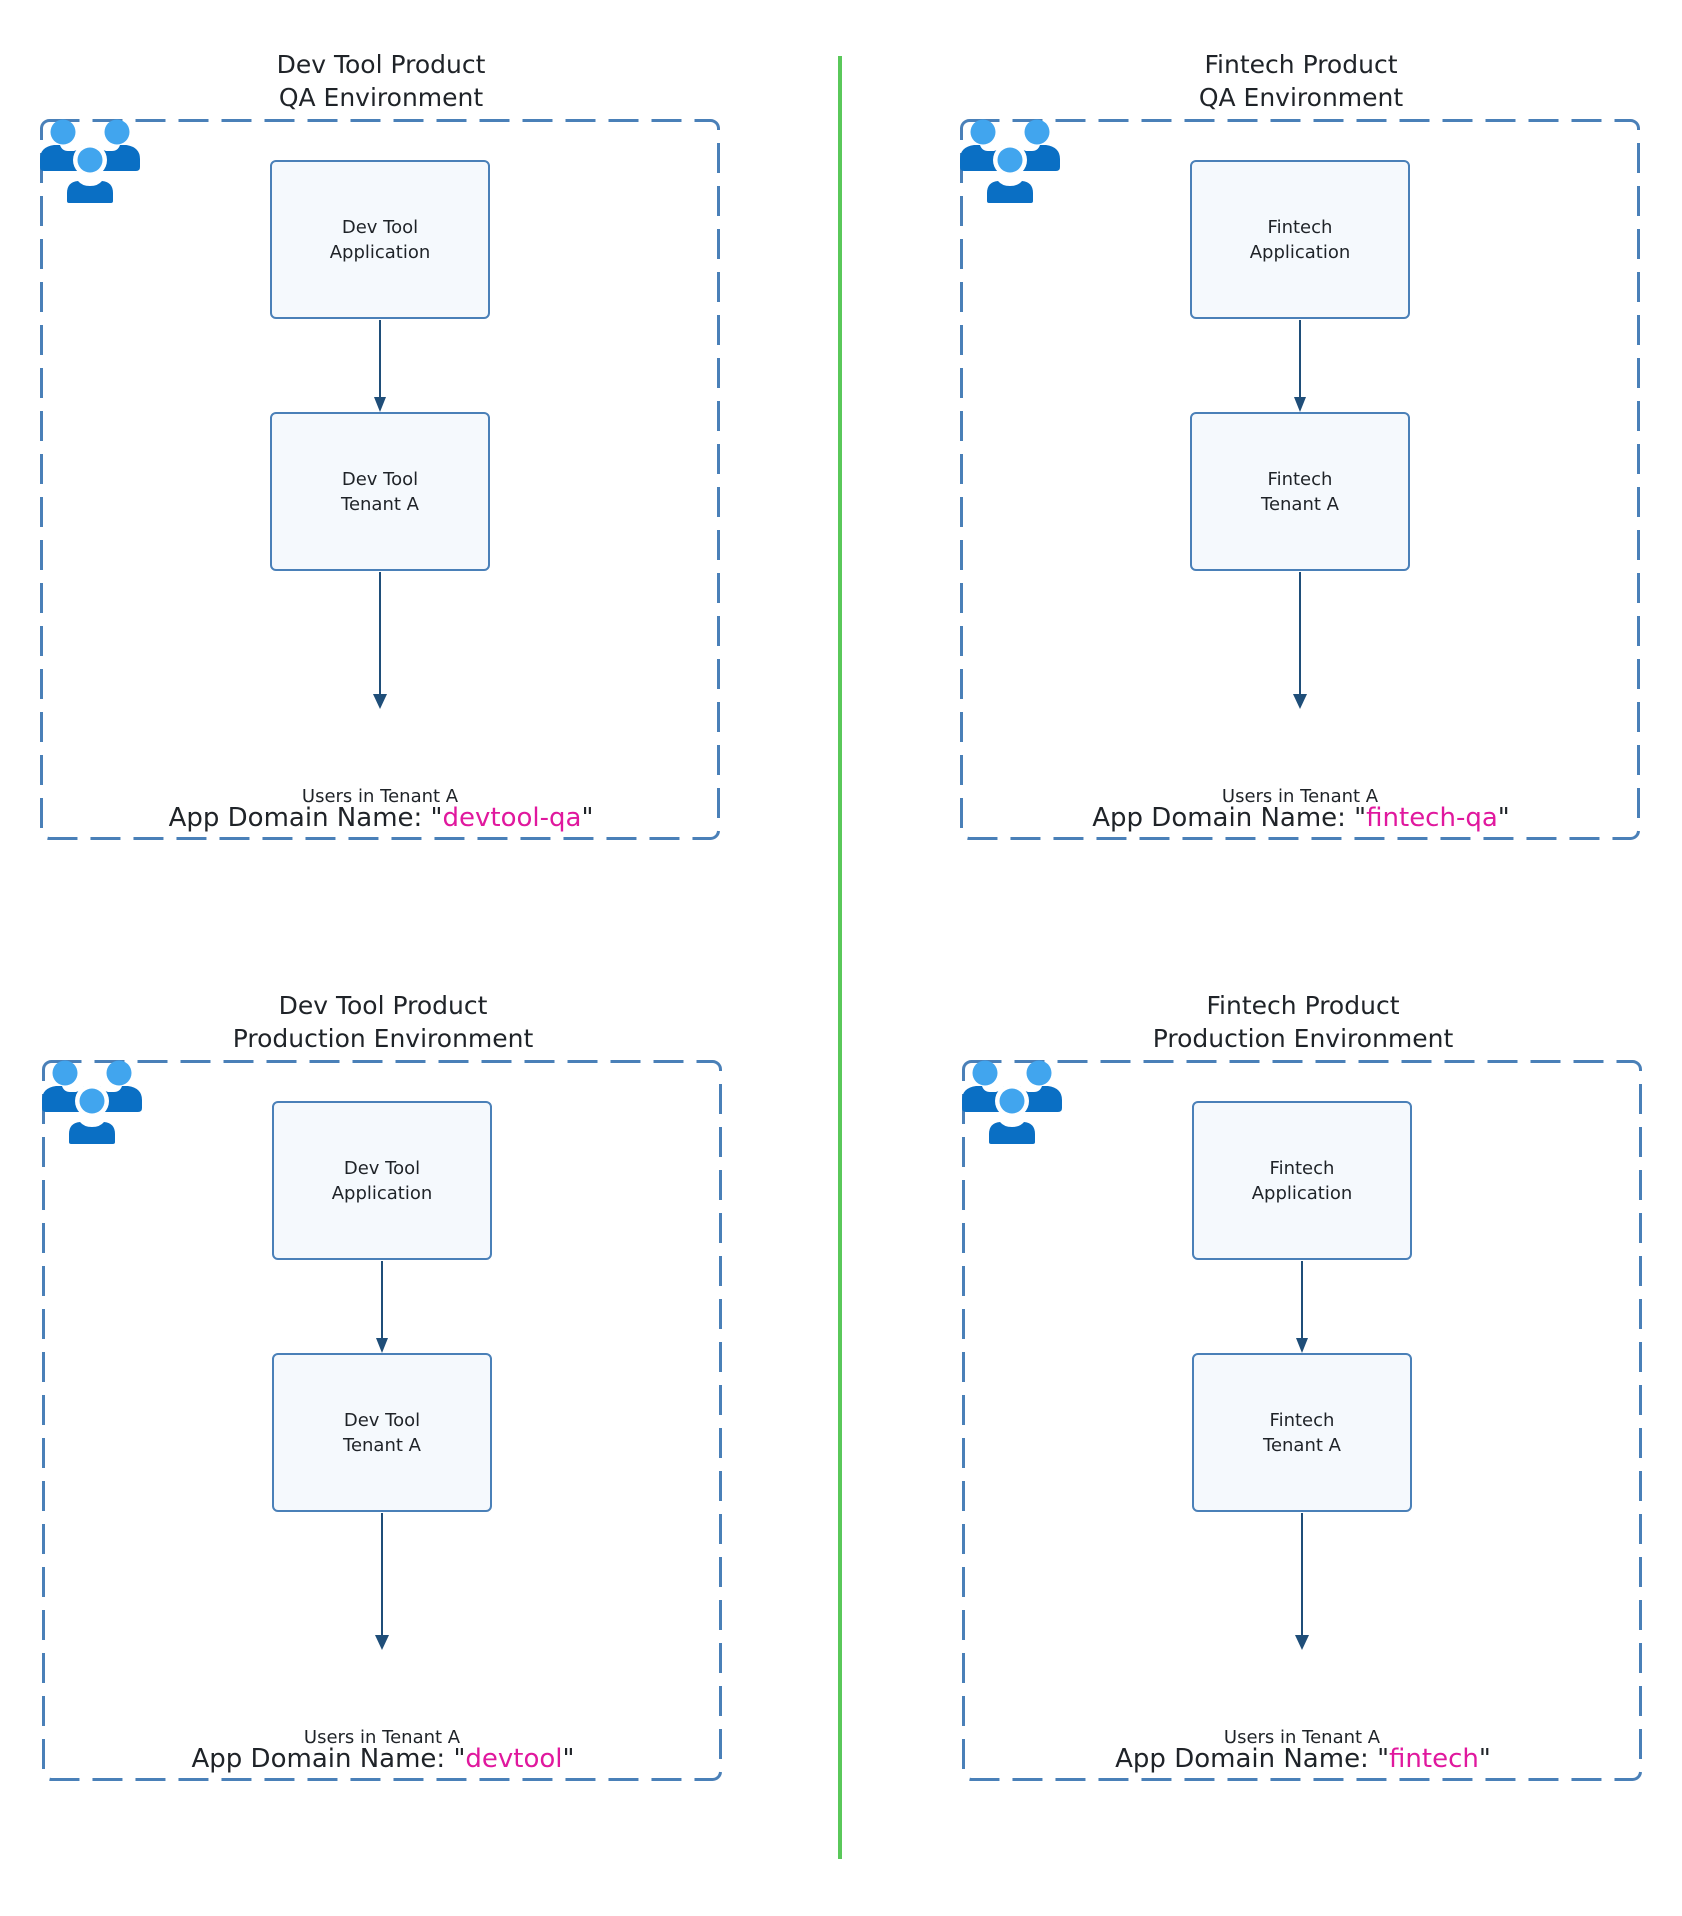  What do you see at coordinates (381, 81) in the screenshot?
I see `panel-title: Dev Tool Product QA Environment` at bounding box center [381, 81].